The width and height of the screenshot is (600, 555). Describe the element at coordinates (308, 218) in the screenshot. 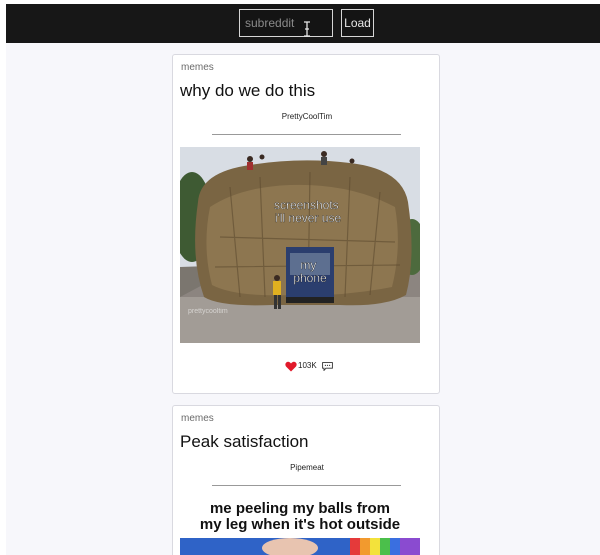

I see `image-caption-top-line2: i'll never use` at that location.